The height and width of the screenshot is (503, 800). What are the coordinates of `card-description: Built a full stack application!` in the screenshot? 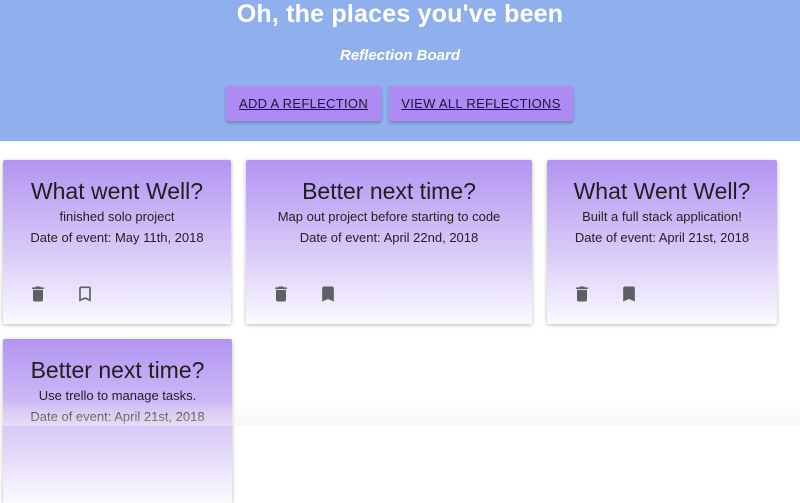 It's located at (662, 216).